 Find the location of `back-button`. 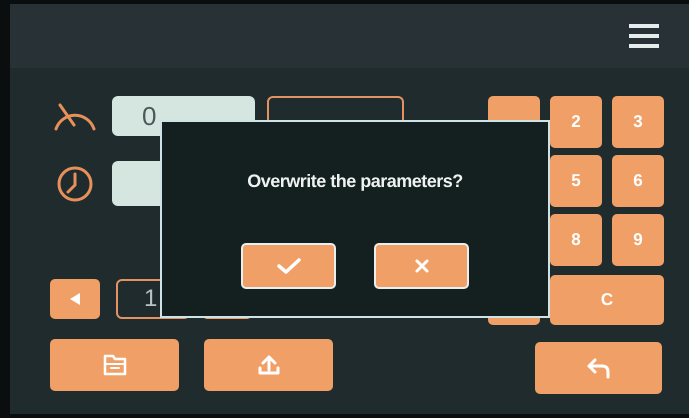

back-button is located at coordinates (598, 368).